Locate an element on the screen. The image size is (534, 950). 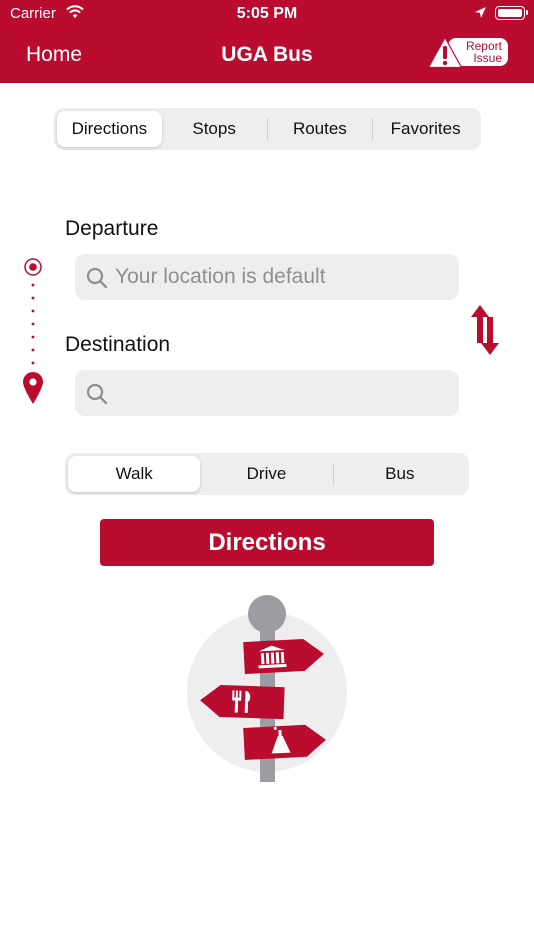
travel-mode-selector: Walk Drive Bus is located at coordinates (267, 474).